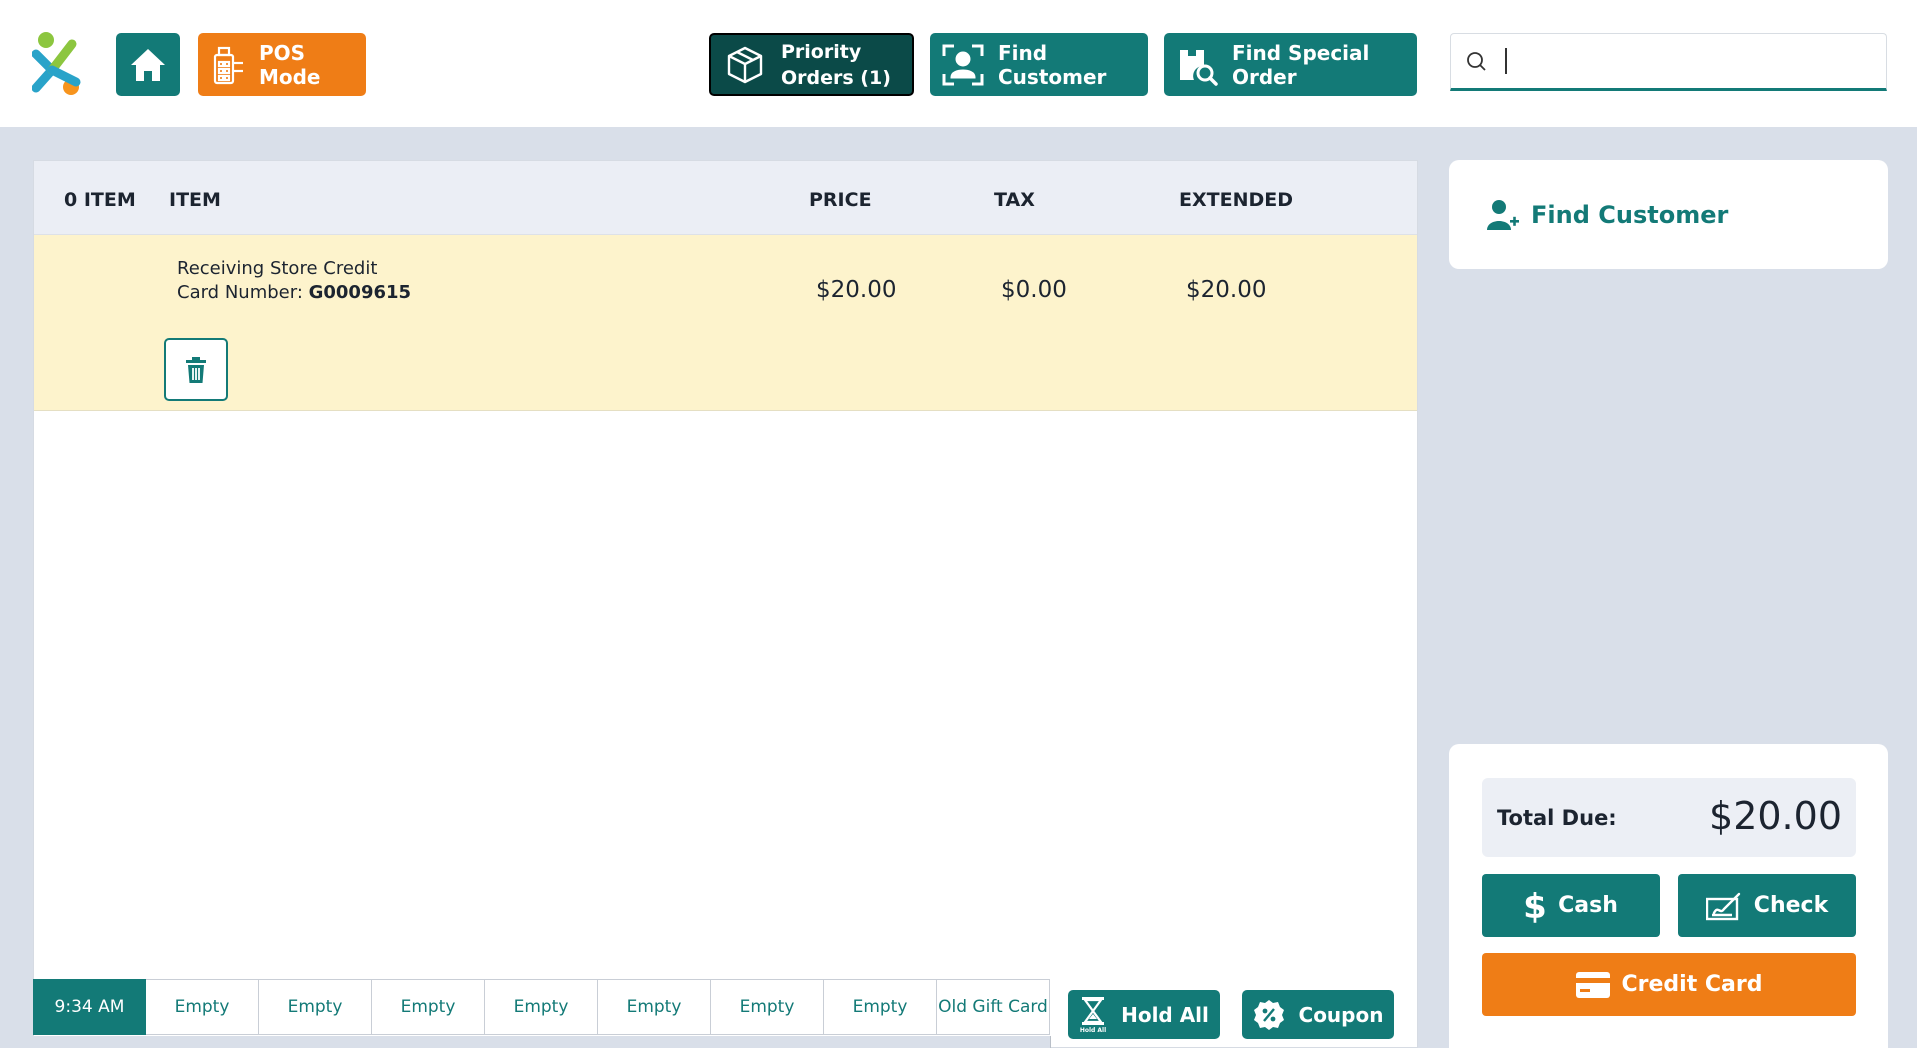 This screenshot has width=1917, height=1048. I want to click on text-cursor, so click(1506, 61).